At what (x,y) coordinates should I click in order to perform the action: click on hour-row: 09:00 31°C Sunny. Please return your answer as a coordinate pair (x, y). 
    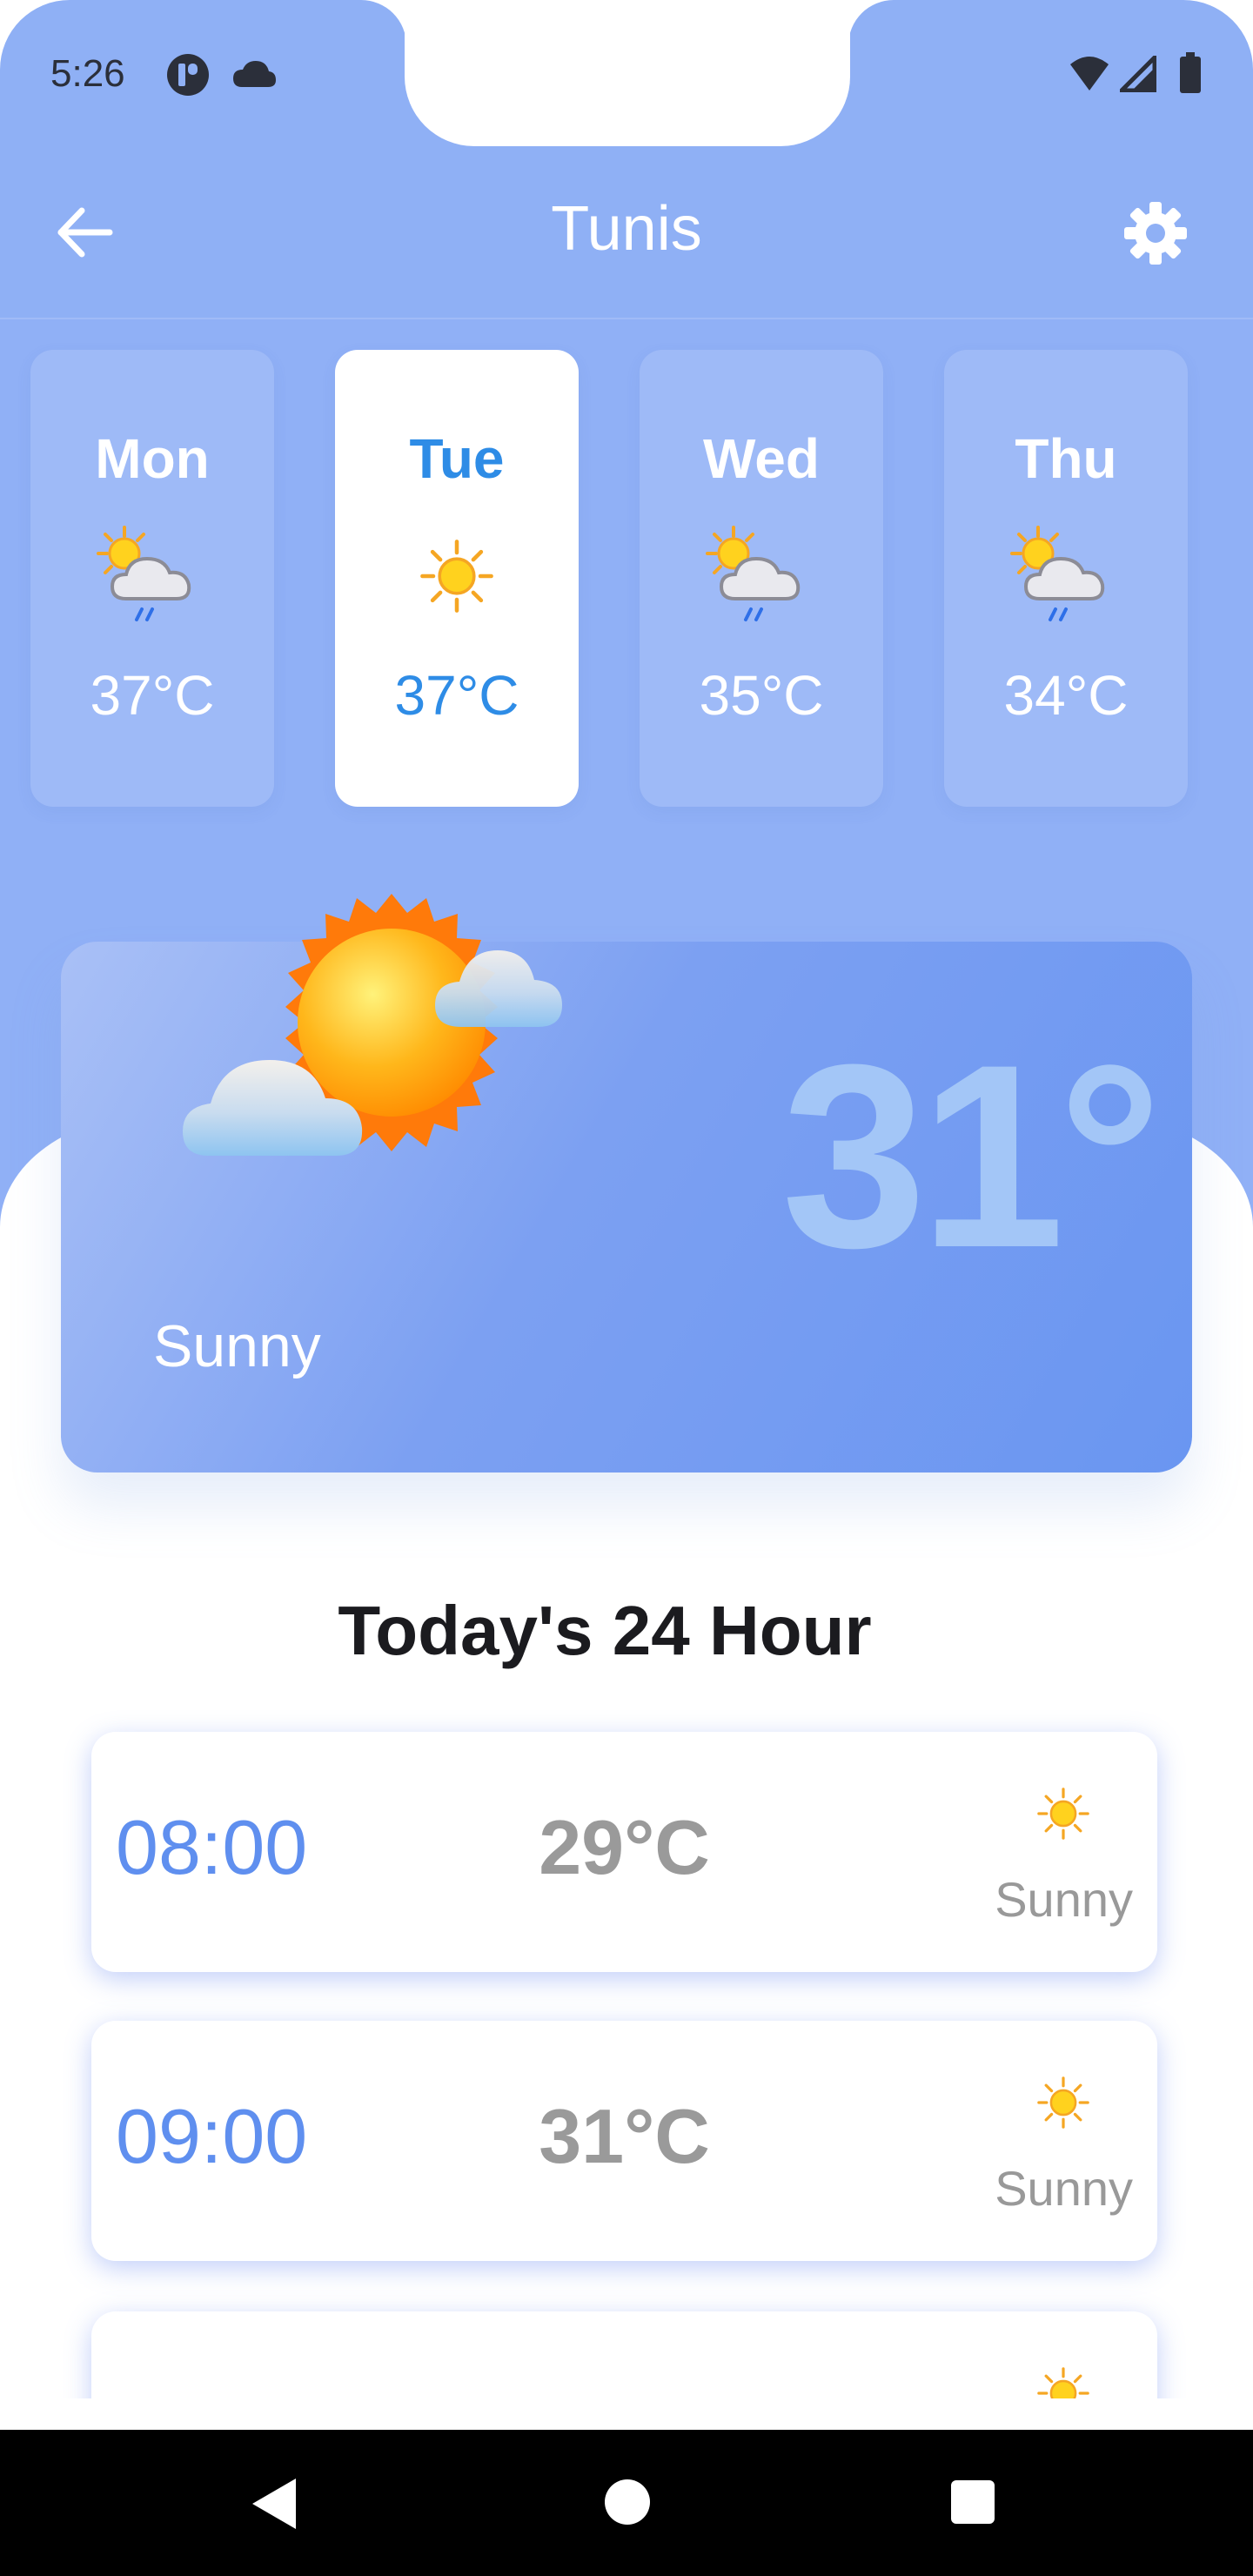
    Looking at the image, I should click on (624, 2141).